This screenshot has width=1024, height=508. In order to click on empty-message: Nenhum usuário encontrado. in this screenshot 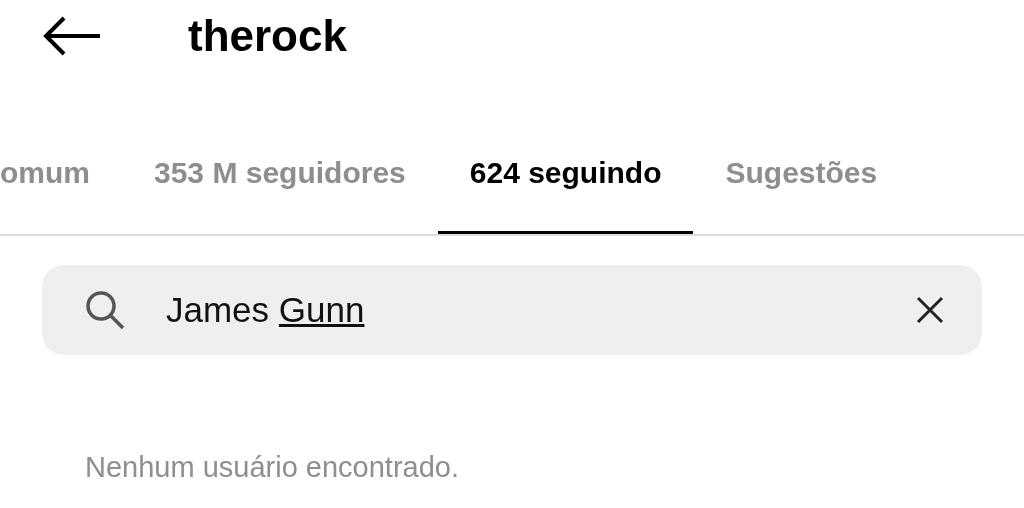, I will do `click(272, 467)`.